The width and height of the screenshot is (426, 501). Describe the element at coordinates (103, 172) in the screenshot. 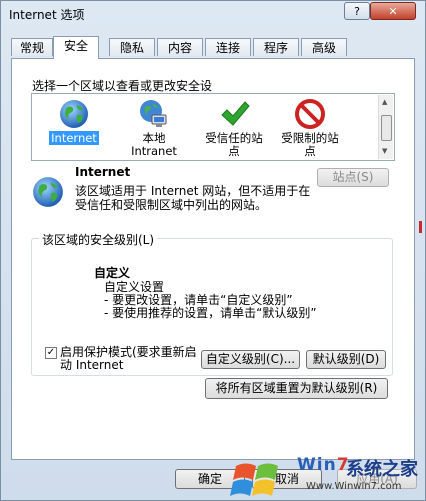

I see `zone-title: Internet` at that location.